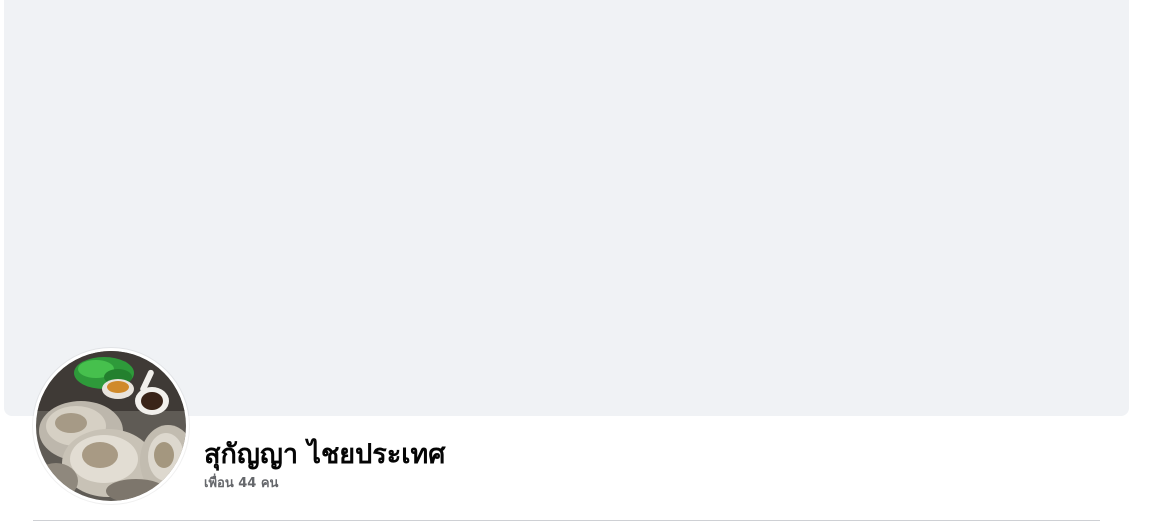 This screenshot has width=1161, height=525. Describe the element at coordinates (566, 520) in the screenshot. I see `divider` at that location.